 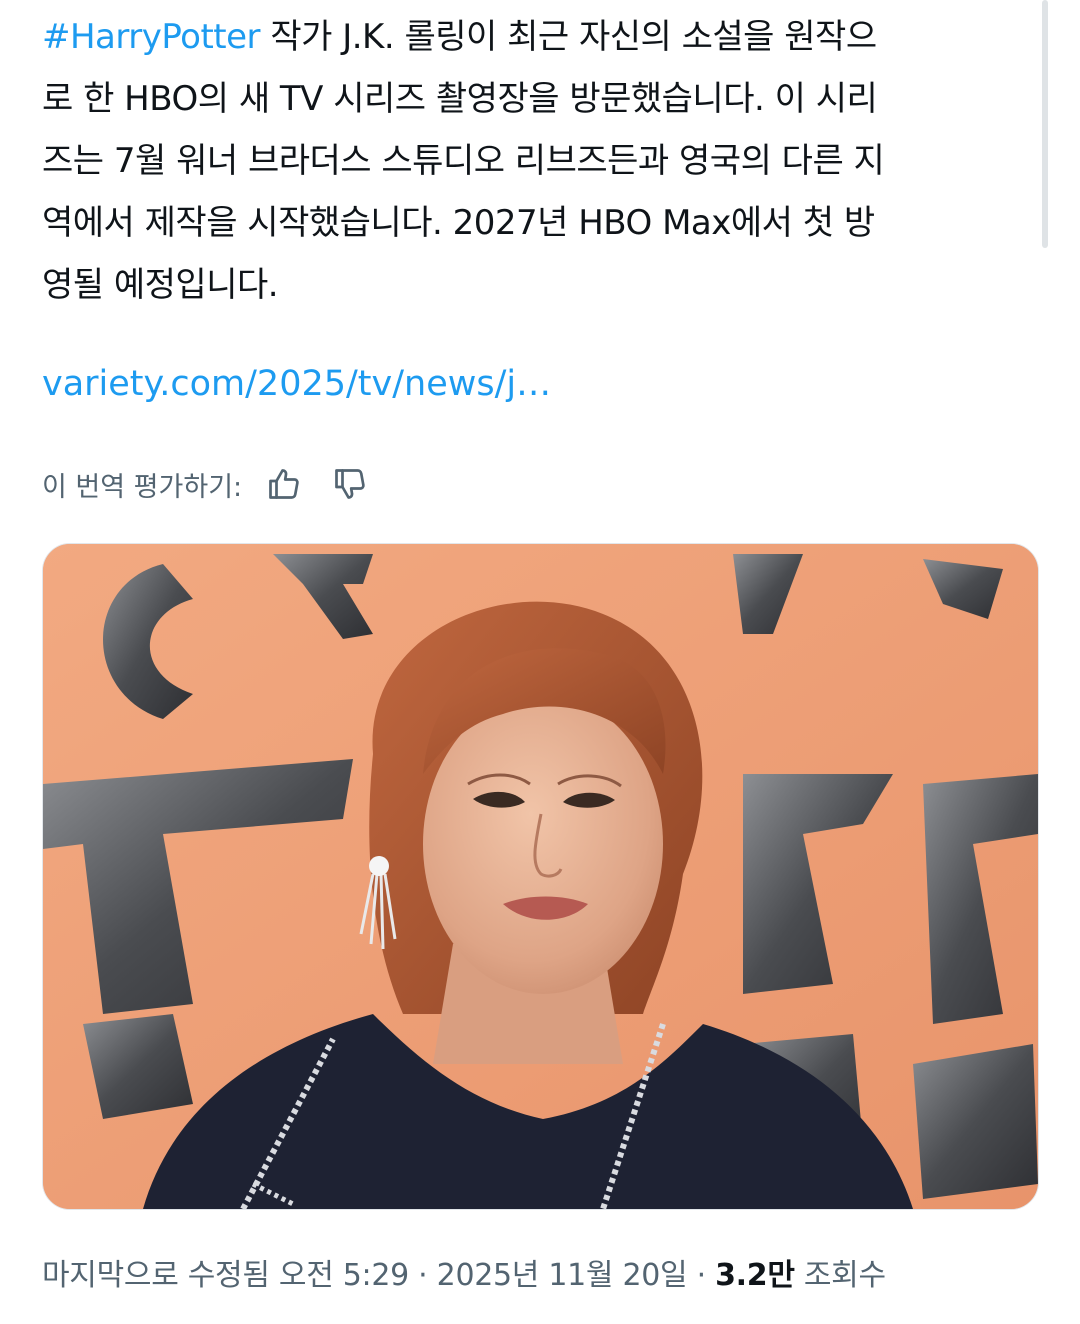 I want to click on tweet-text-line-4: 역에서 제작을 시작했습니다. 2027년 HBO Max에서 첫 방, so click(x=458, y=223).